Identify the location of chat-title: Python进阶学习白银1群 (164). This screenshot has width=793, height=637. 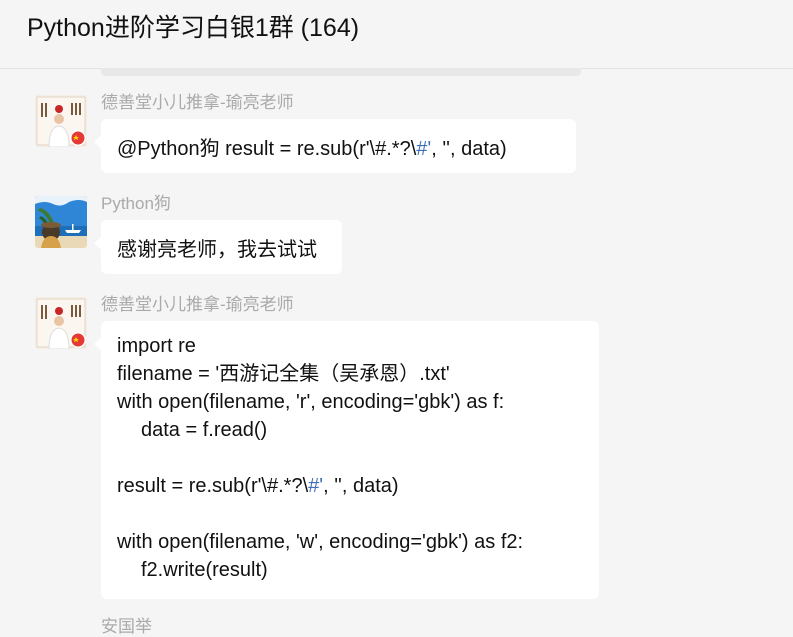
(193, 26).